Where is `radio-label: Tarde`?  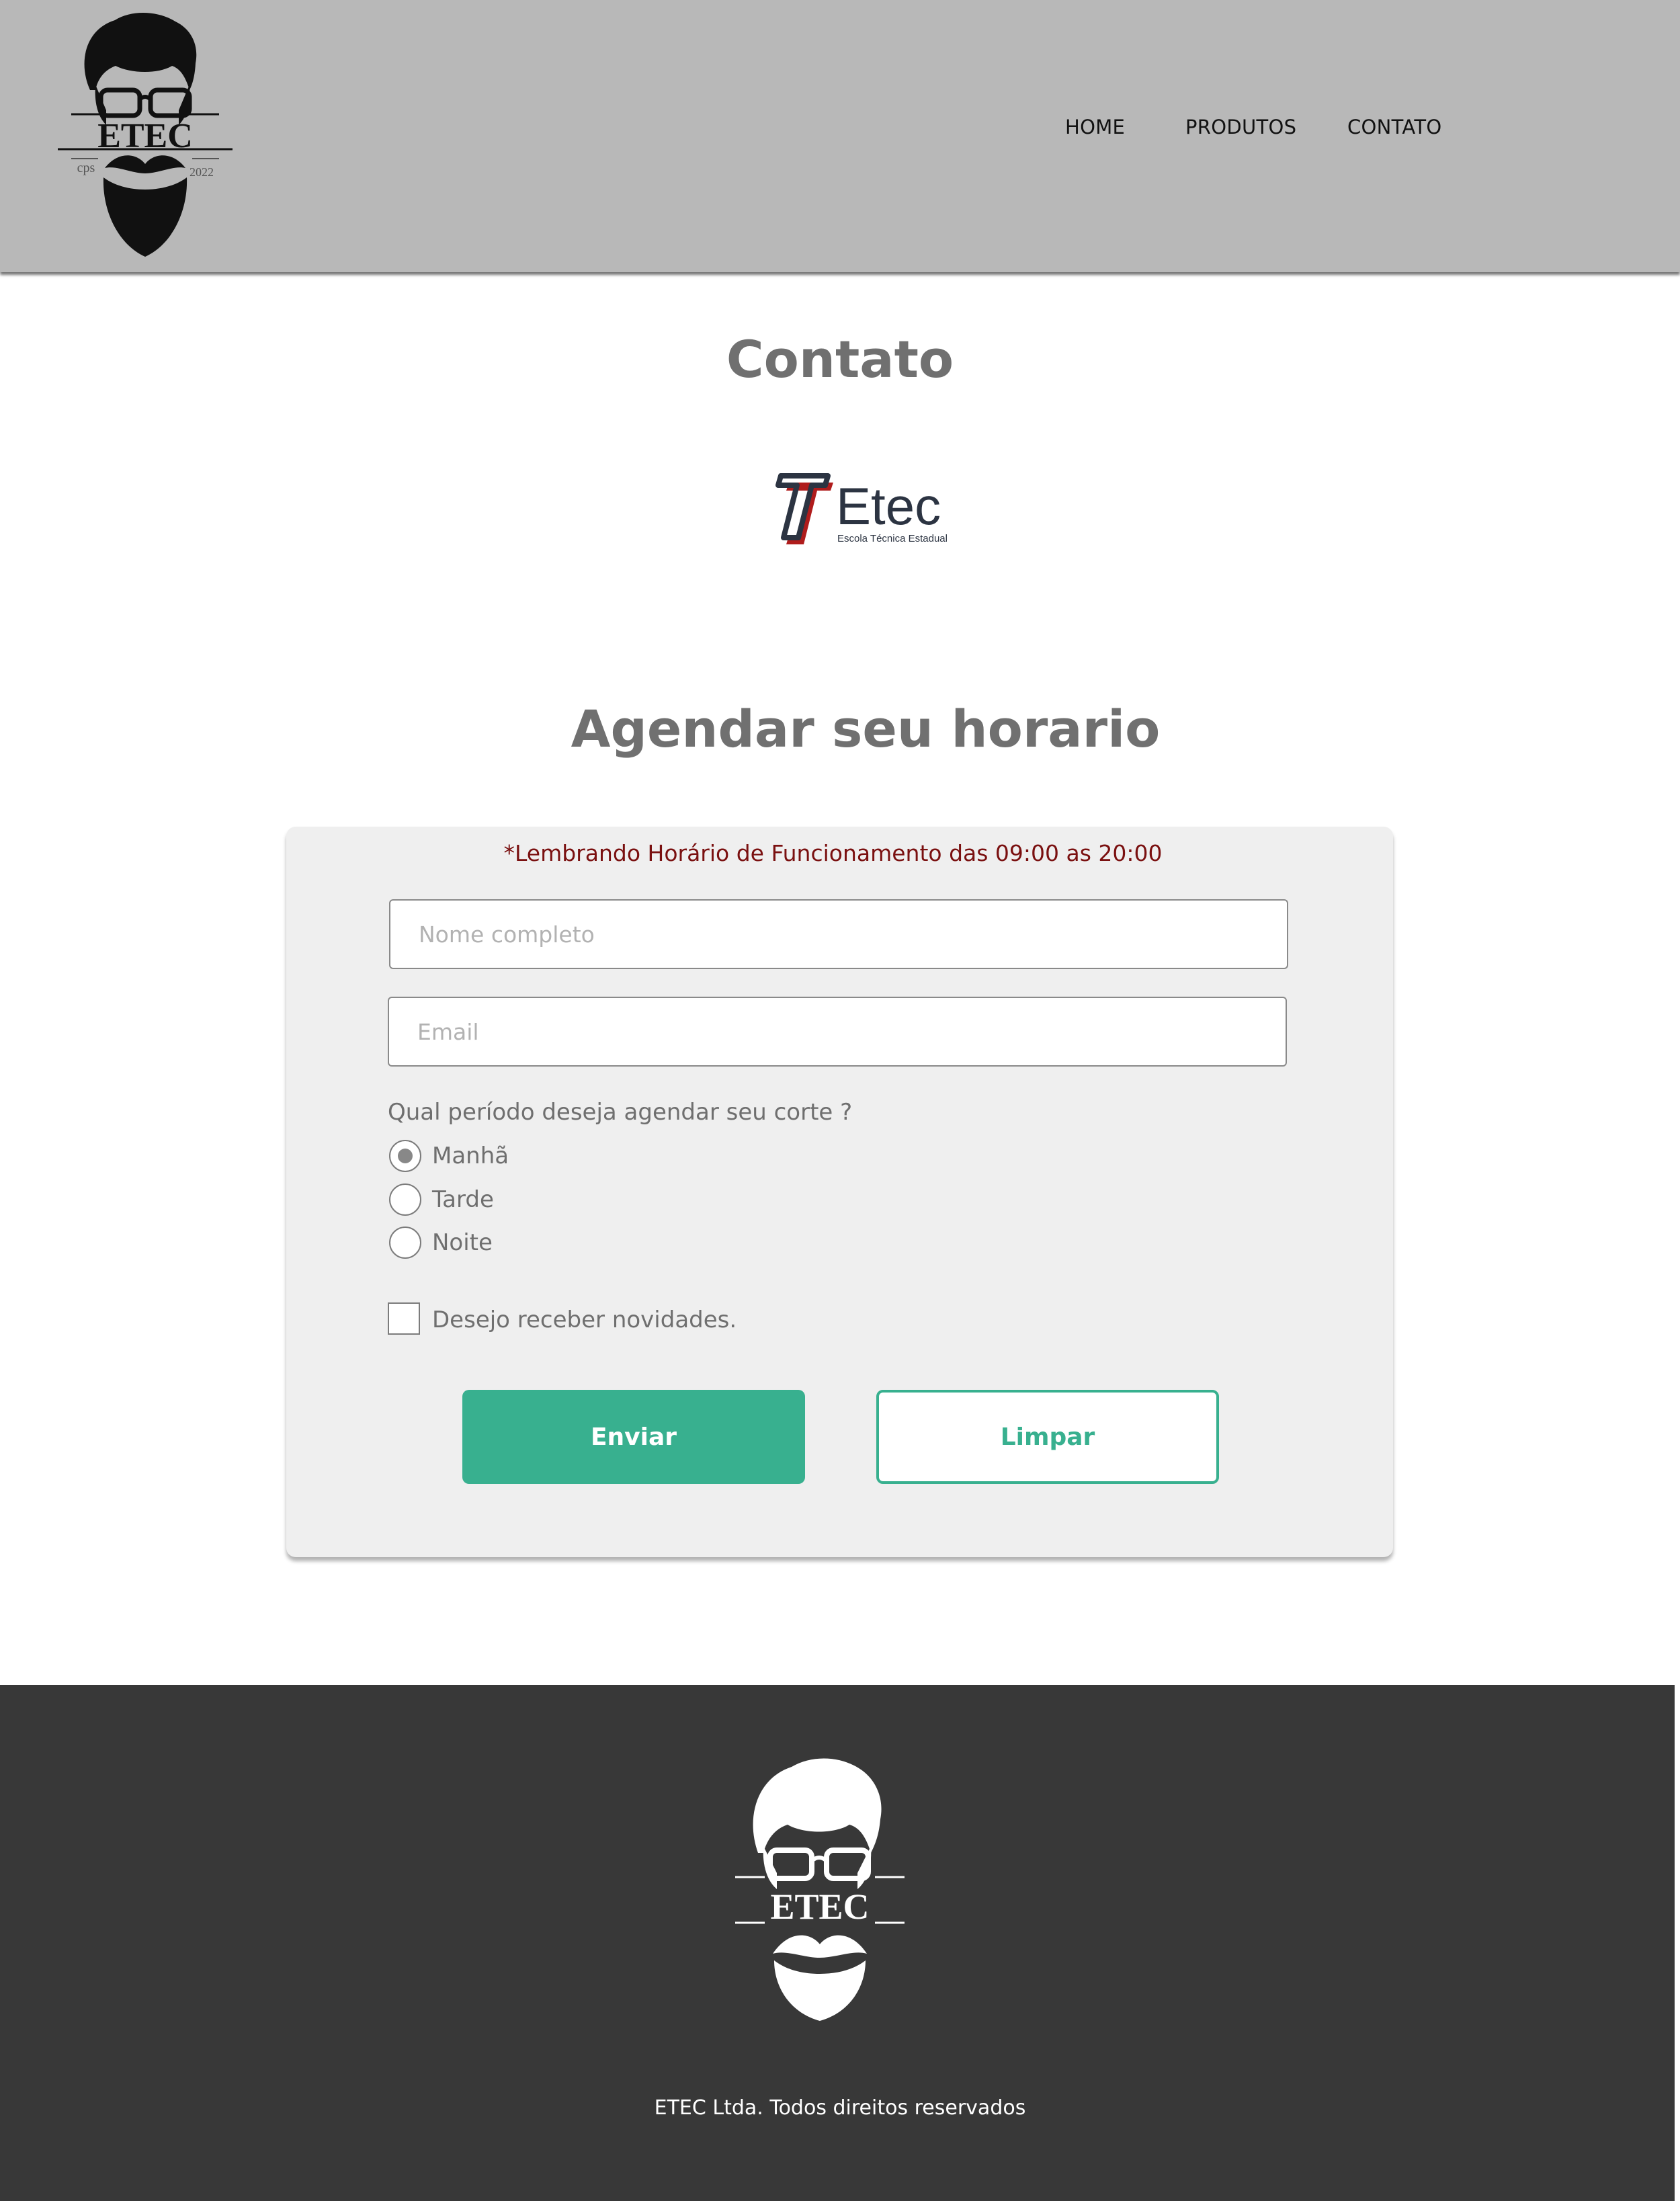
radio-label: Tarde is located at coordinates (463, 1200).